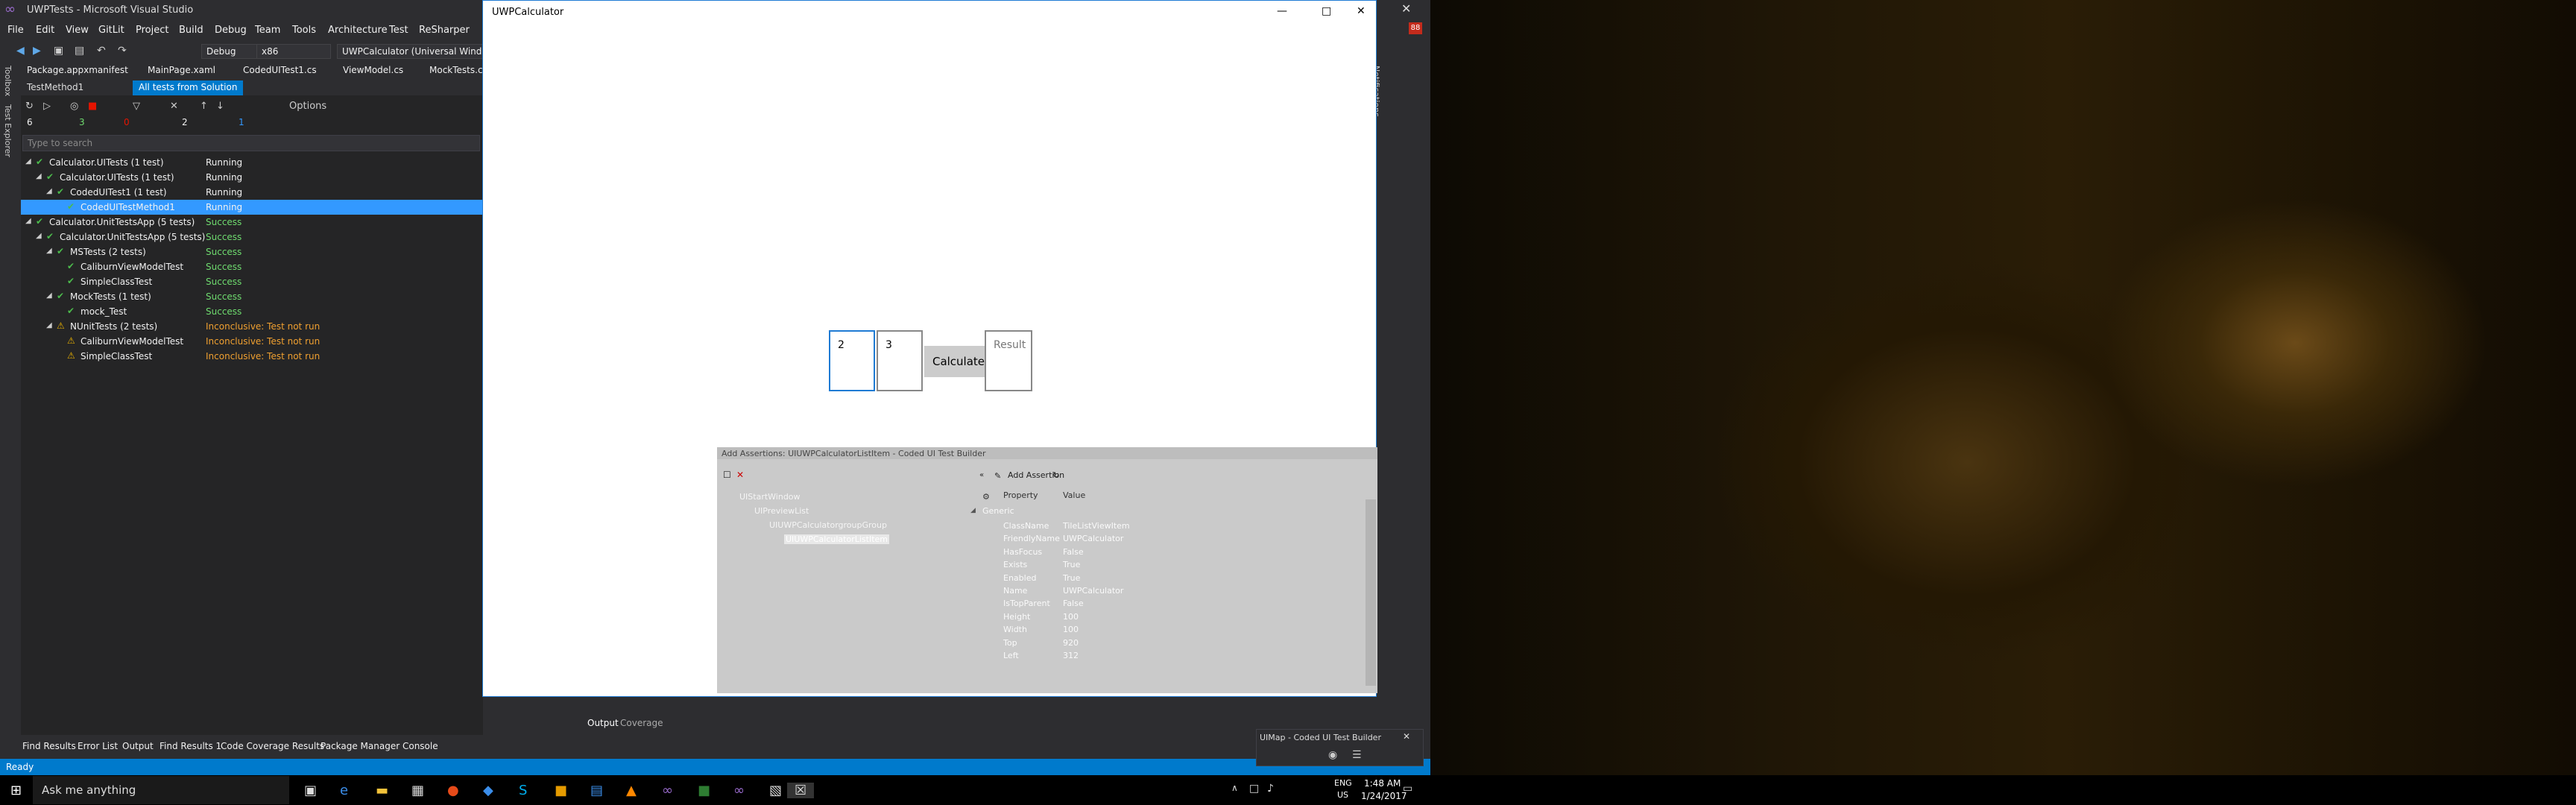 Image resolution: width=2576 pixels, height=805 pixels. I want to click on back-icon: ◀, so click(20, 51).